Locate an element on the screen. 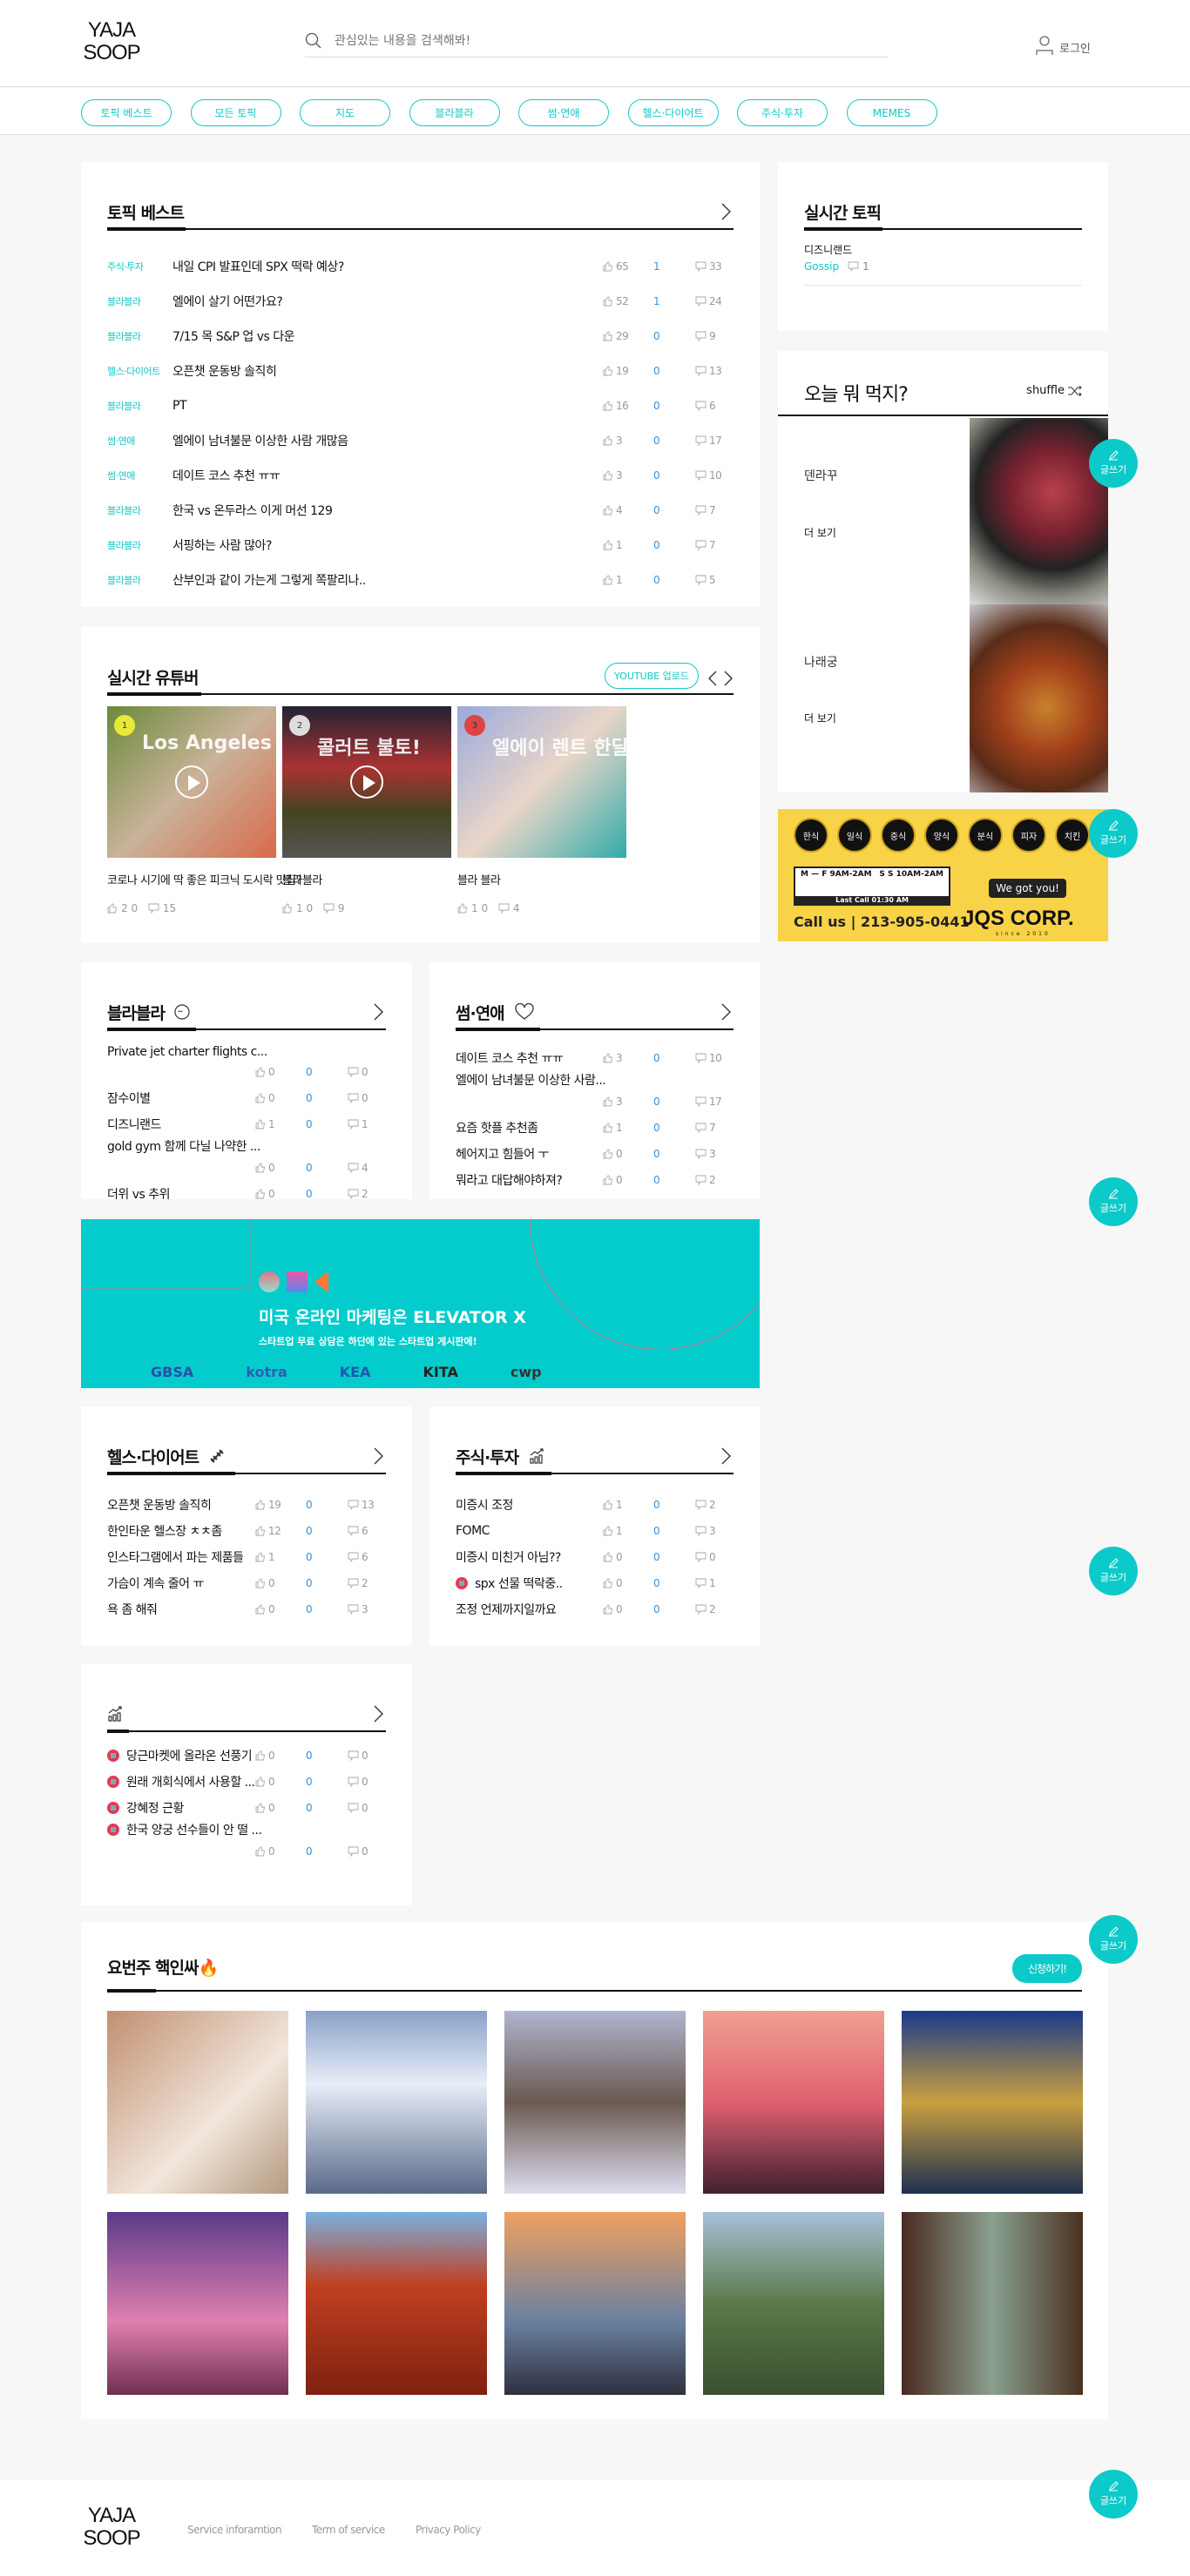 The height and width of the screenshot is (2576, 1190). post-title: 내일 CPI 발표인데 SPX 떡락 예상? is located at coordinates (387, 266).